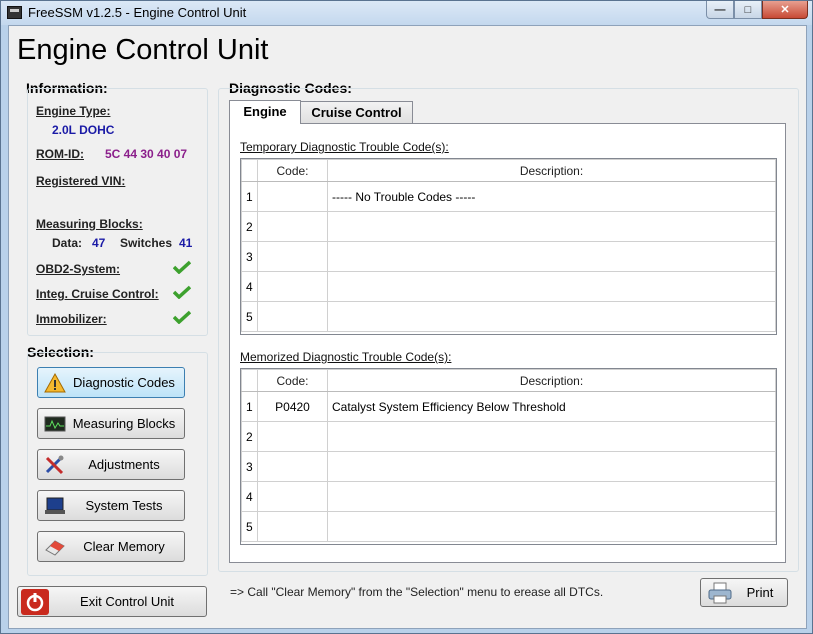  I want to click on engine-type-label: Engine Type:, so click(73, 111).